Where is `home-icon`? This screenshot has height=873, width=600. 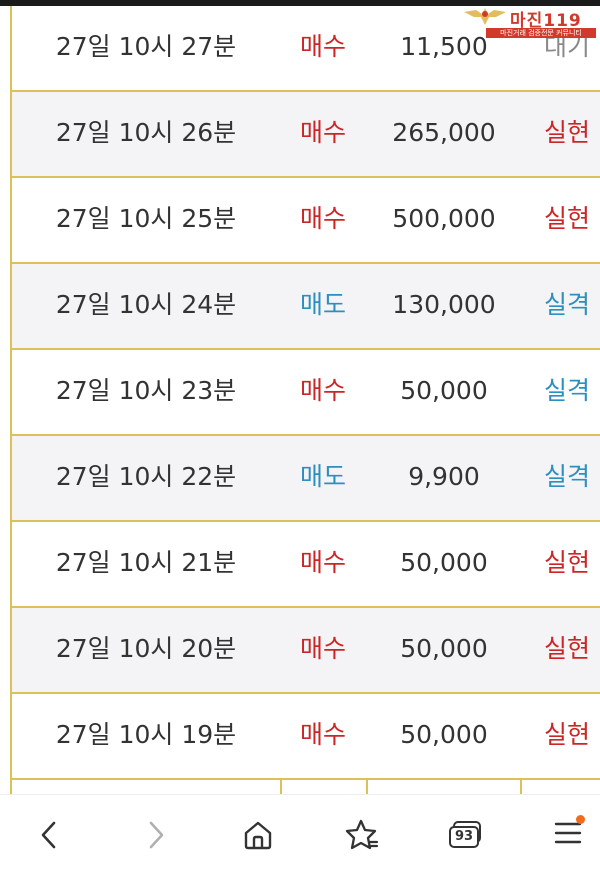
home-icon is located at coordinates (258, 835).